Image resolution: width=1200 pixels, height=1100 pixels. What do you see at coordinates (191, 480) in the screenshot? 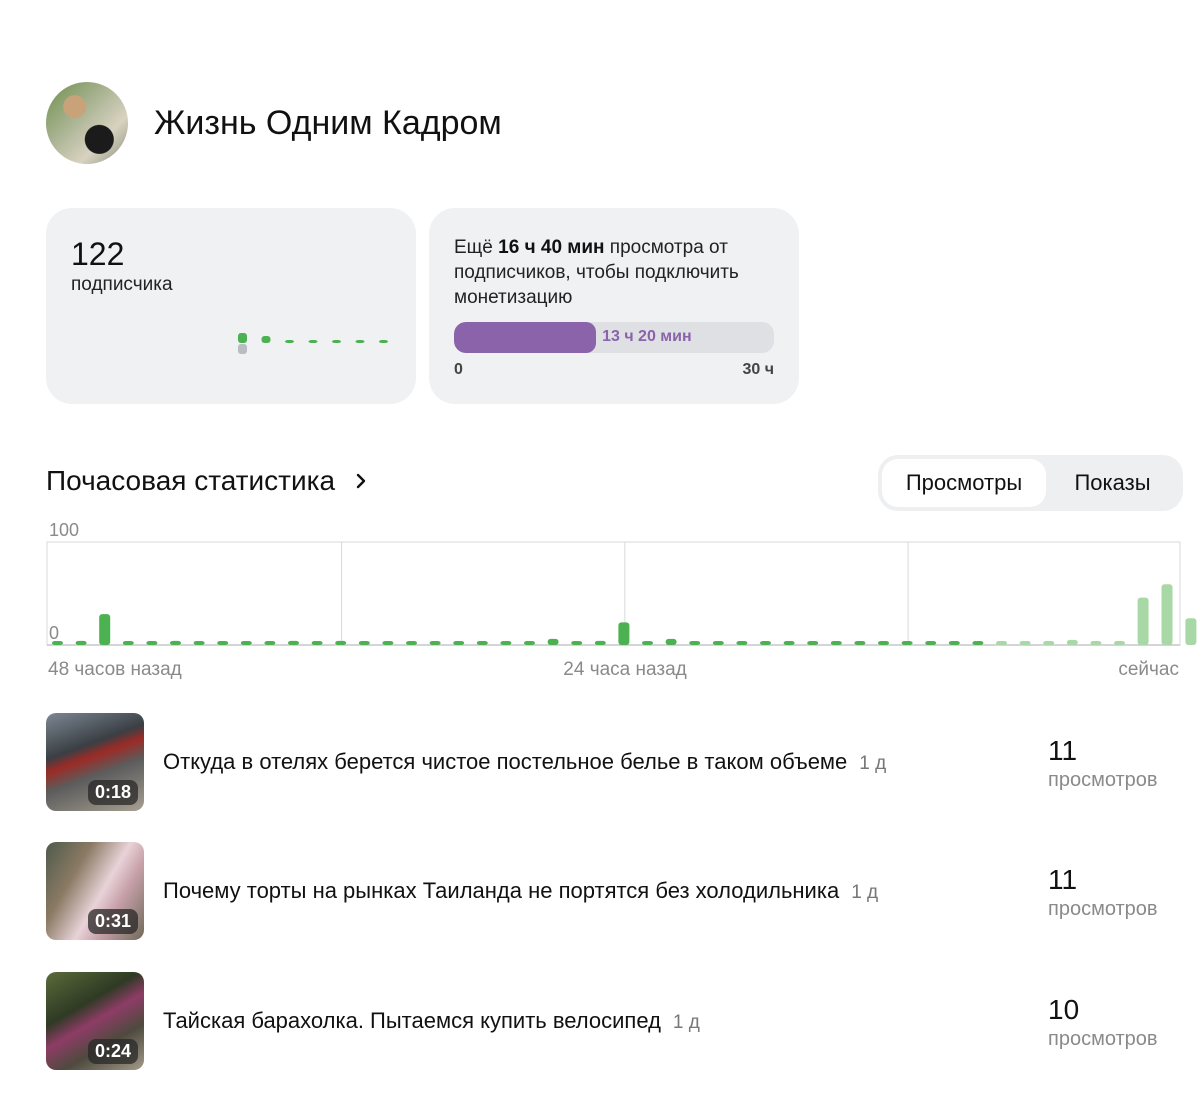
I see `hourly-stats-title: Почасовая статистика` at bounding box center [191, 480].